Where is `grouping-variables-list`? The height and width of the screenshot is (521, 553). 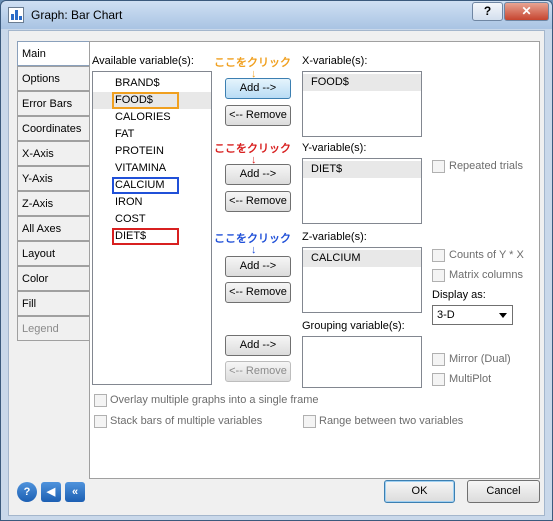
grouping-variables-list is located at coordinates (362, 362).